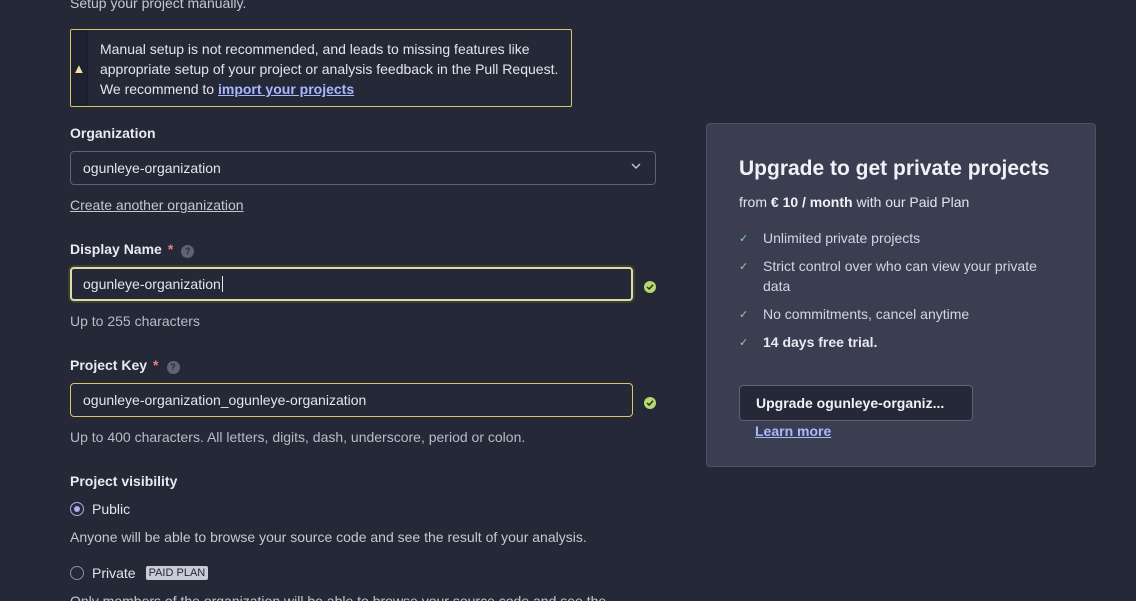 Image resolution: width=1136 pixels, height=601 pixels. I want to click on benefit-item: ✓ No commitments, cancel anytime, so click(899, 314).